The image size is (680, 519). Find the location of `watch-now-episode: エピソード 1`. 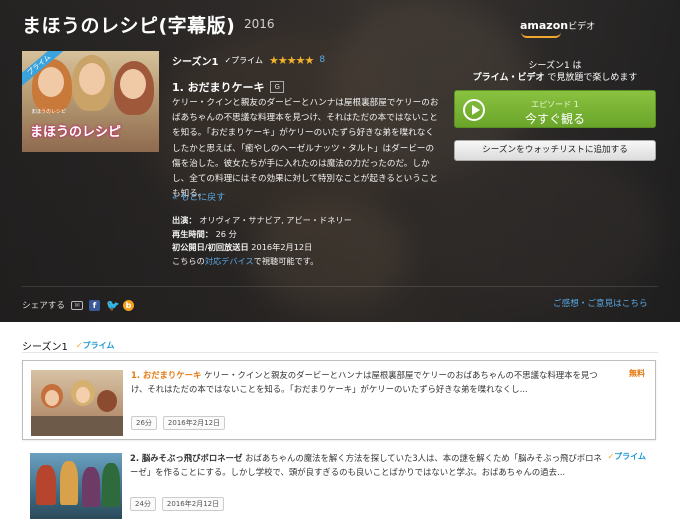

watch-now-episode: エピソード 1 is located at coordinates (555, 104).